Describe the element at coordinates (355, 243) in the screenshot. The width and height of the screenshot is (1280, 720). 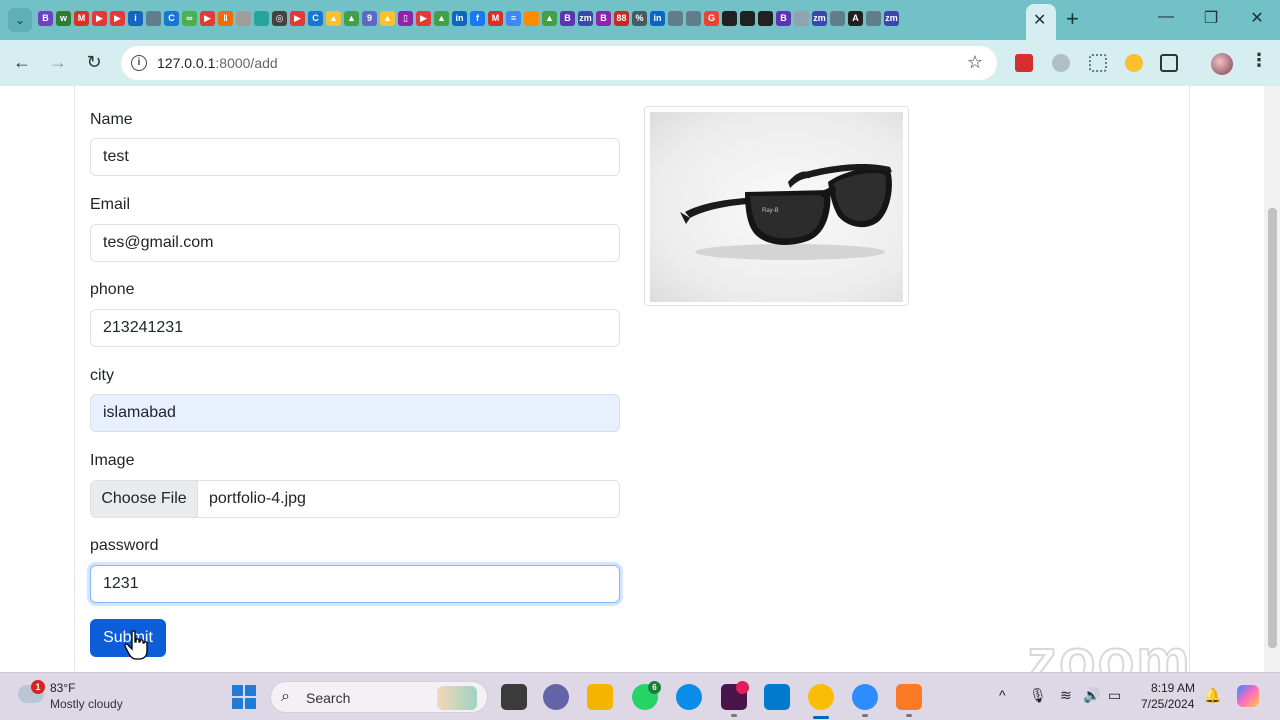
I see `email-input: tes@gmail.com` at that location.